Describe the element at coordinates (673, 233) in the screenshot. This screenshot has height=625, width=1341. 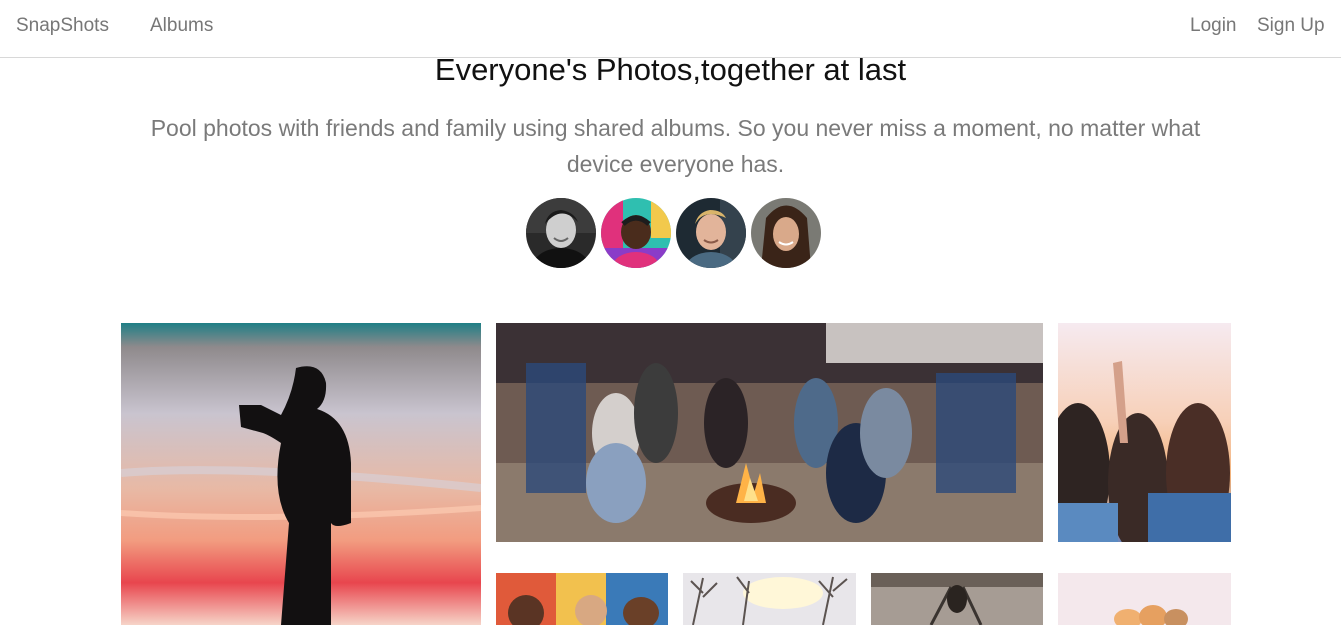
I see `avatar-row` at that location.